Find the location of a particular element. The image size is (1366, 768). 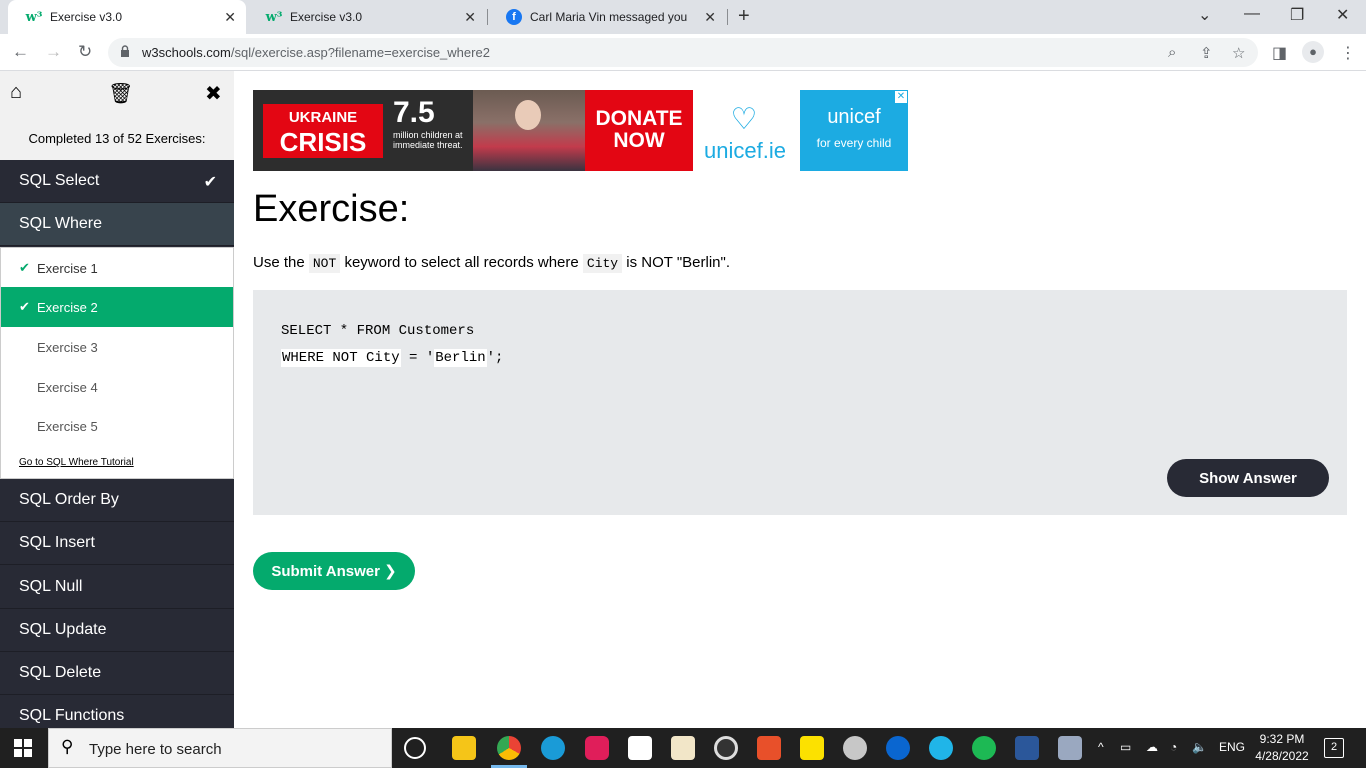

language-indicator: ENG is located at coordinates (1232, 747).